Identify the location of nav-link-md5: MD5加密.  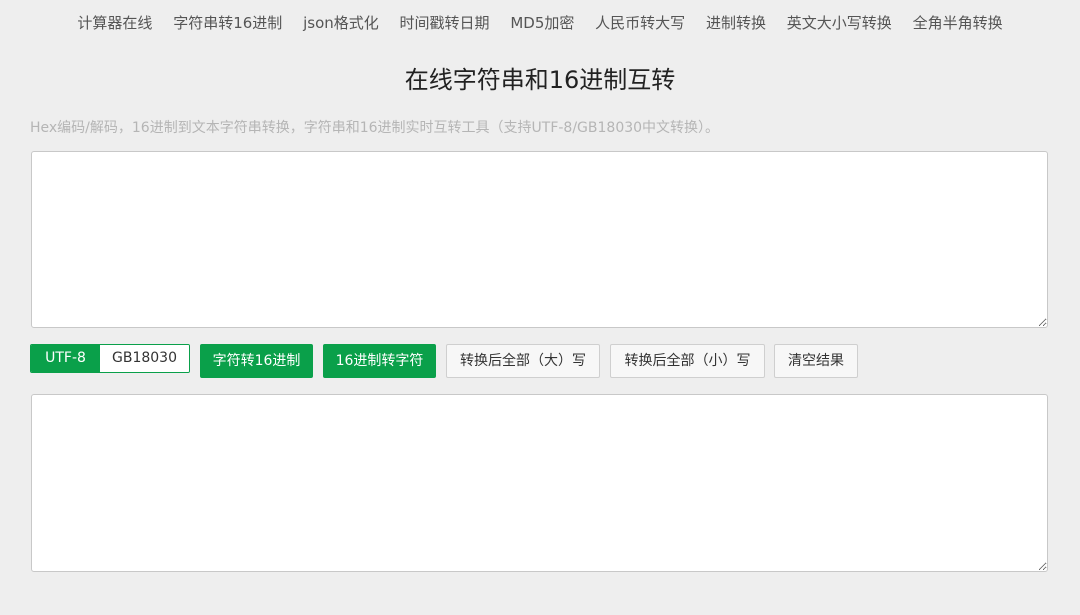
(542, 23).